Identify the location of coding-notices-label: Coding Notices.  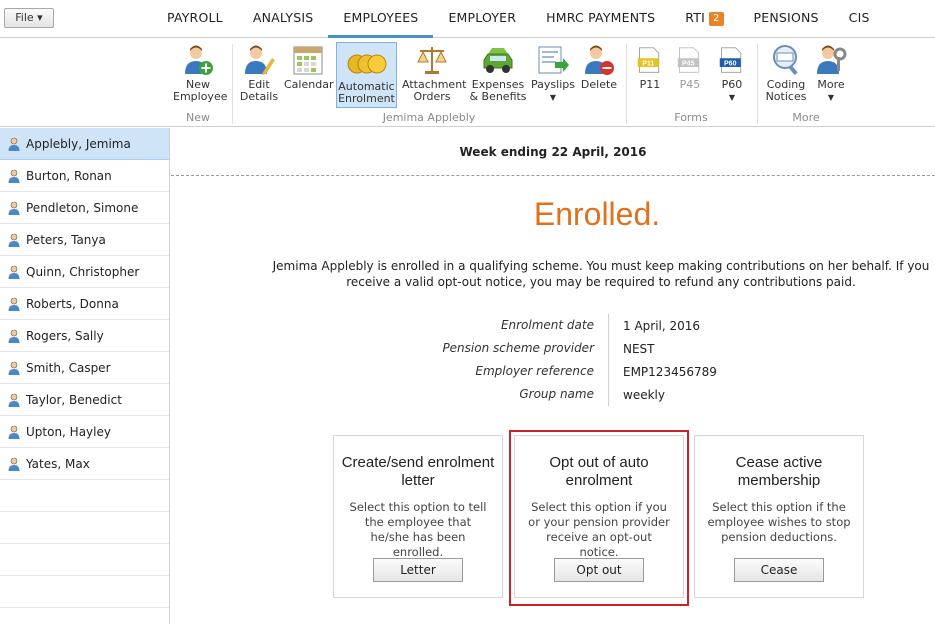
(786, 90).